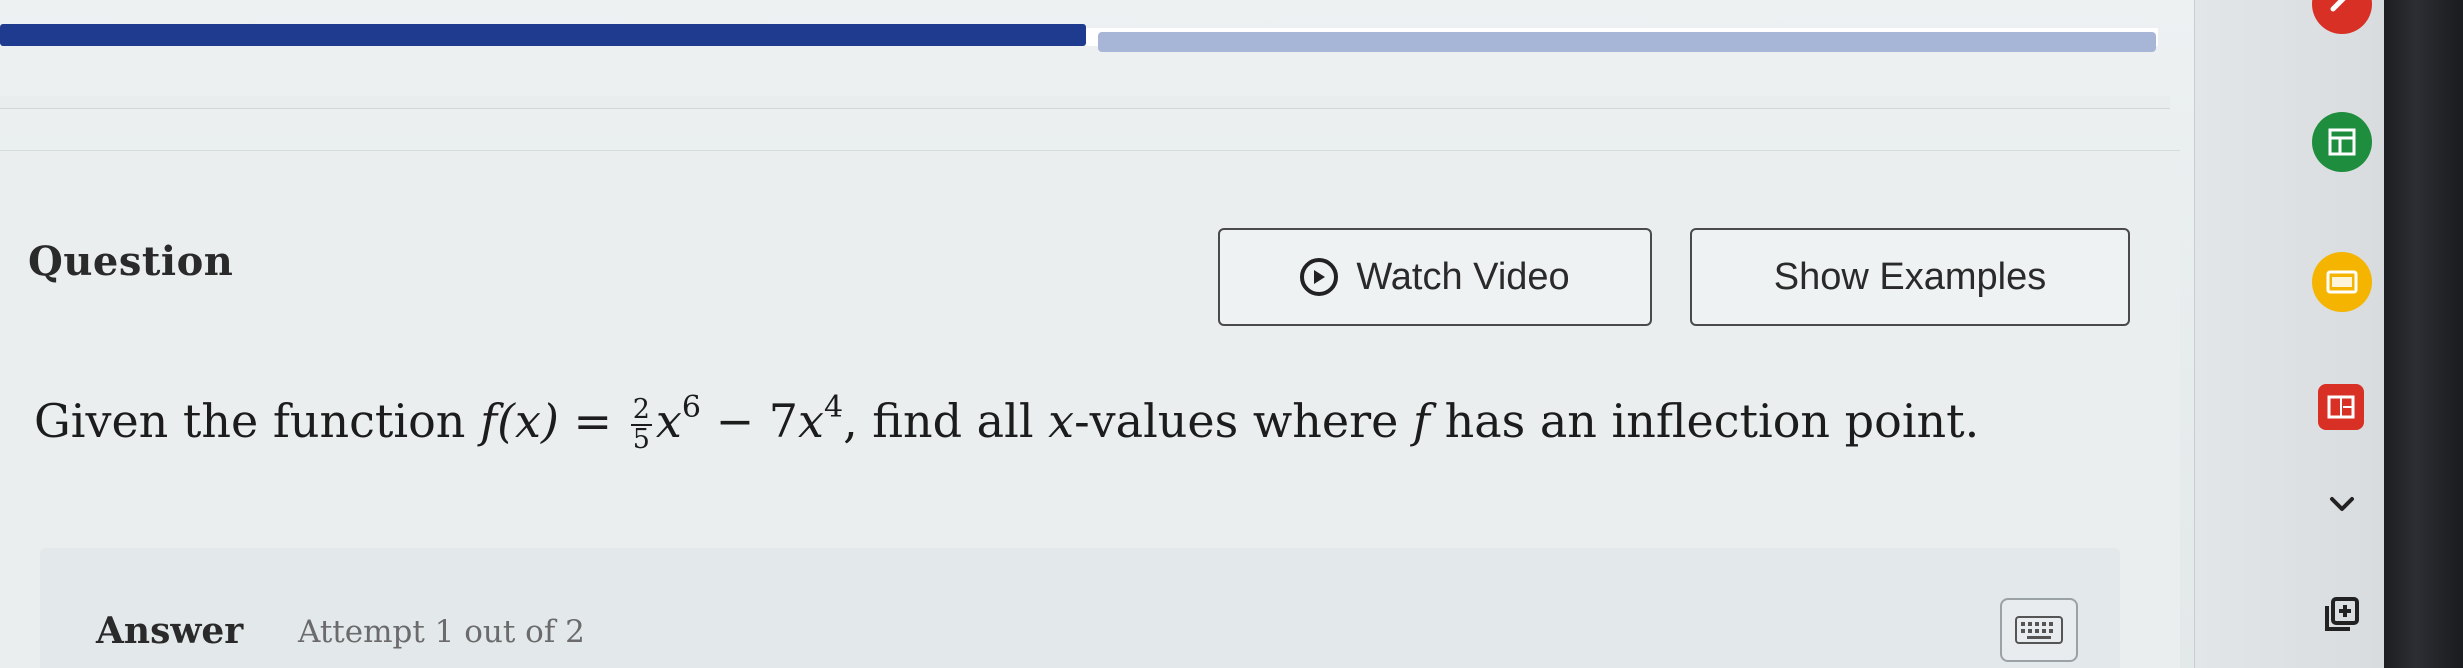 Image resolution: width=2463 pixels, height=668 pixels. Describe the element at coordinates (1704, 421) in the screenshot. I see `question-suffix-c: has an inflection point.` at that location.